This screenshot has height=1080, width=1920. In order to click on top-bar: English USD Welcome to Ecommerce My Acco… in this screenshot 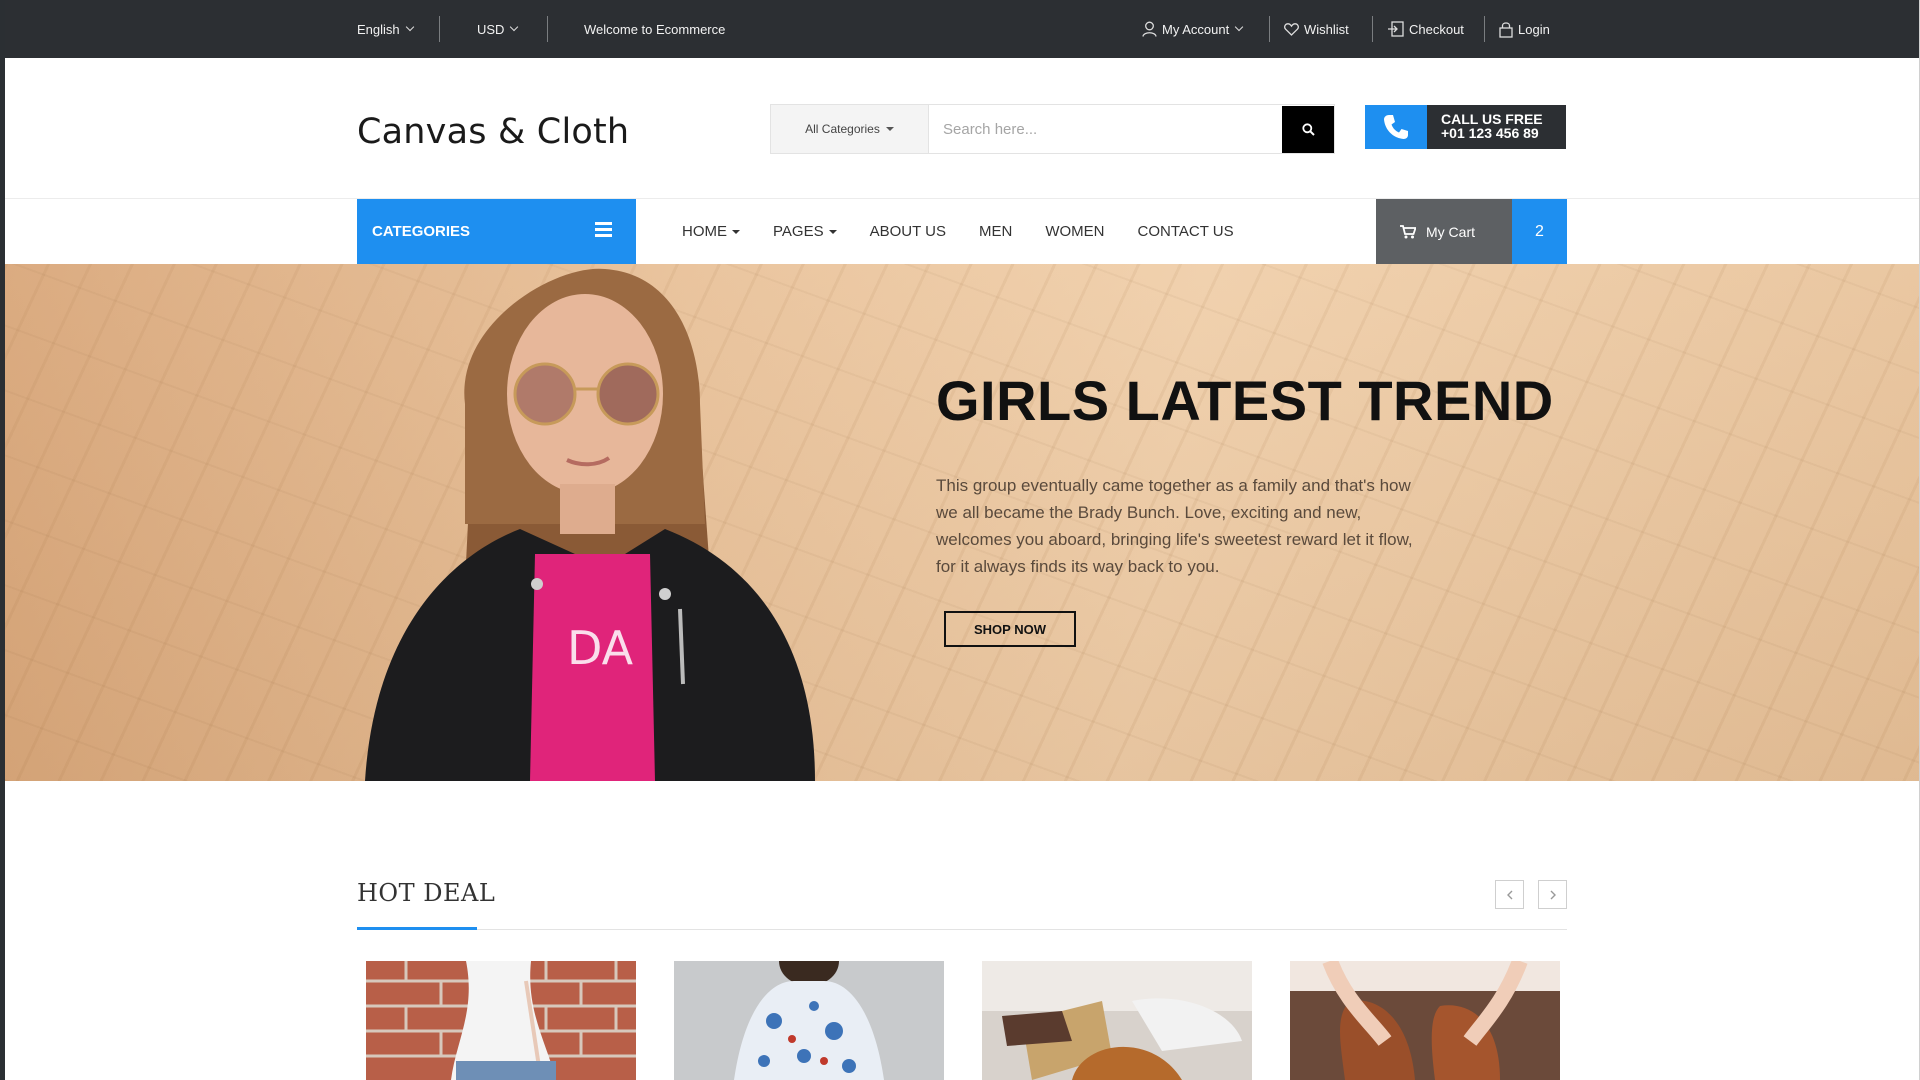, I will do `click(960, 29)`.